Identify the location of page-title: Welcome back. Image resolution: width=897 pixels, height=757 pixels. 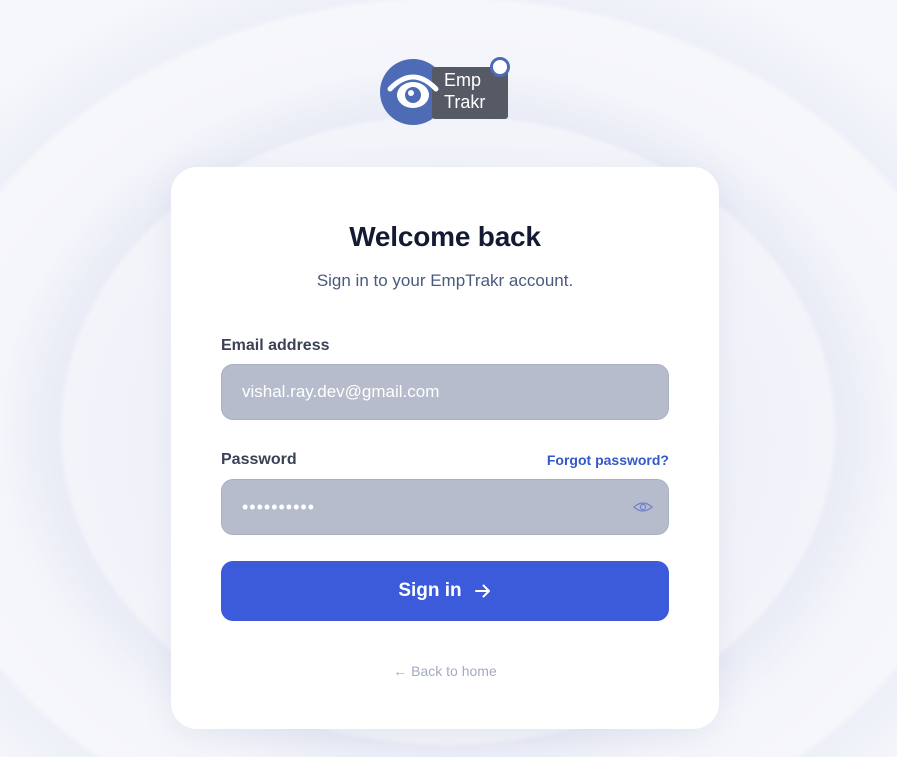
(445, 236).